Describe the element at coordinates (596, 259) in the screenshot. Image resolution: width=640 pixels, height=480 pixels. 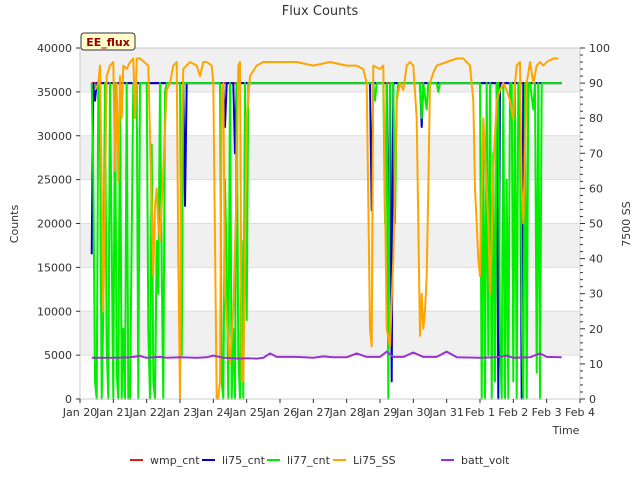
I see `y2-tick-label: 40` at that location.